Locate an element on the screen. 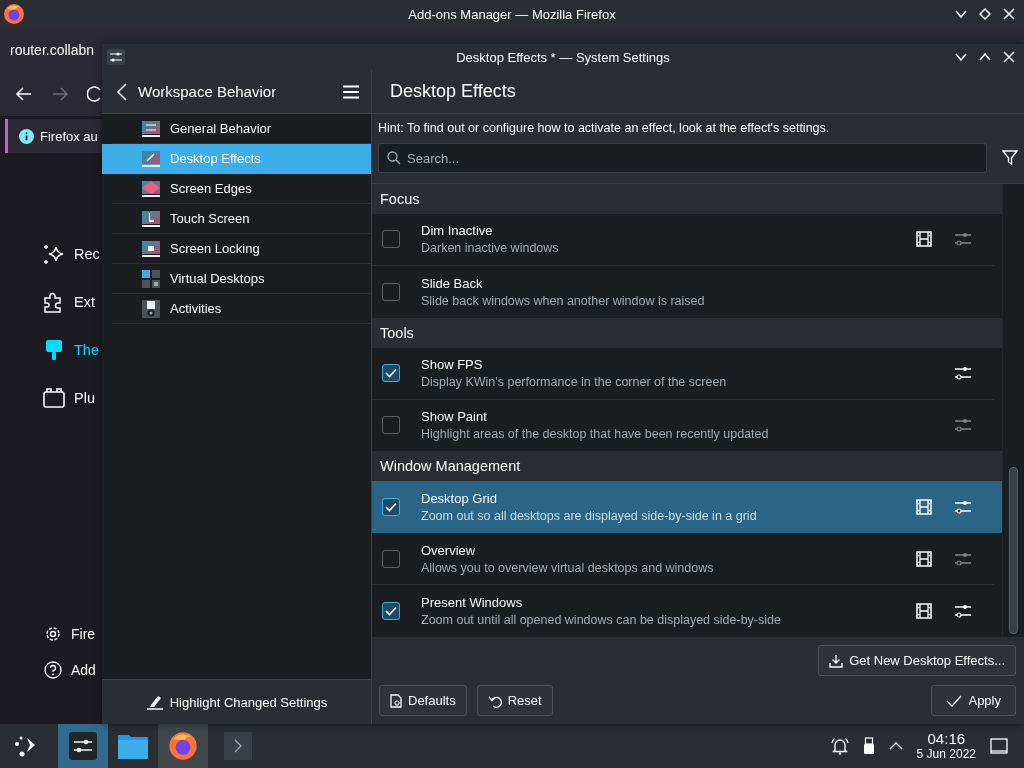 The height and width of the screenshot is (768, 1024). nav-item: Activities is located at coordinates (241, 309).